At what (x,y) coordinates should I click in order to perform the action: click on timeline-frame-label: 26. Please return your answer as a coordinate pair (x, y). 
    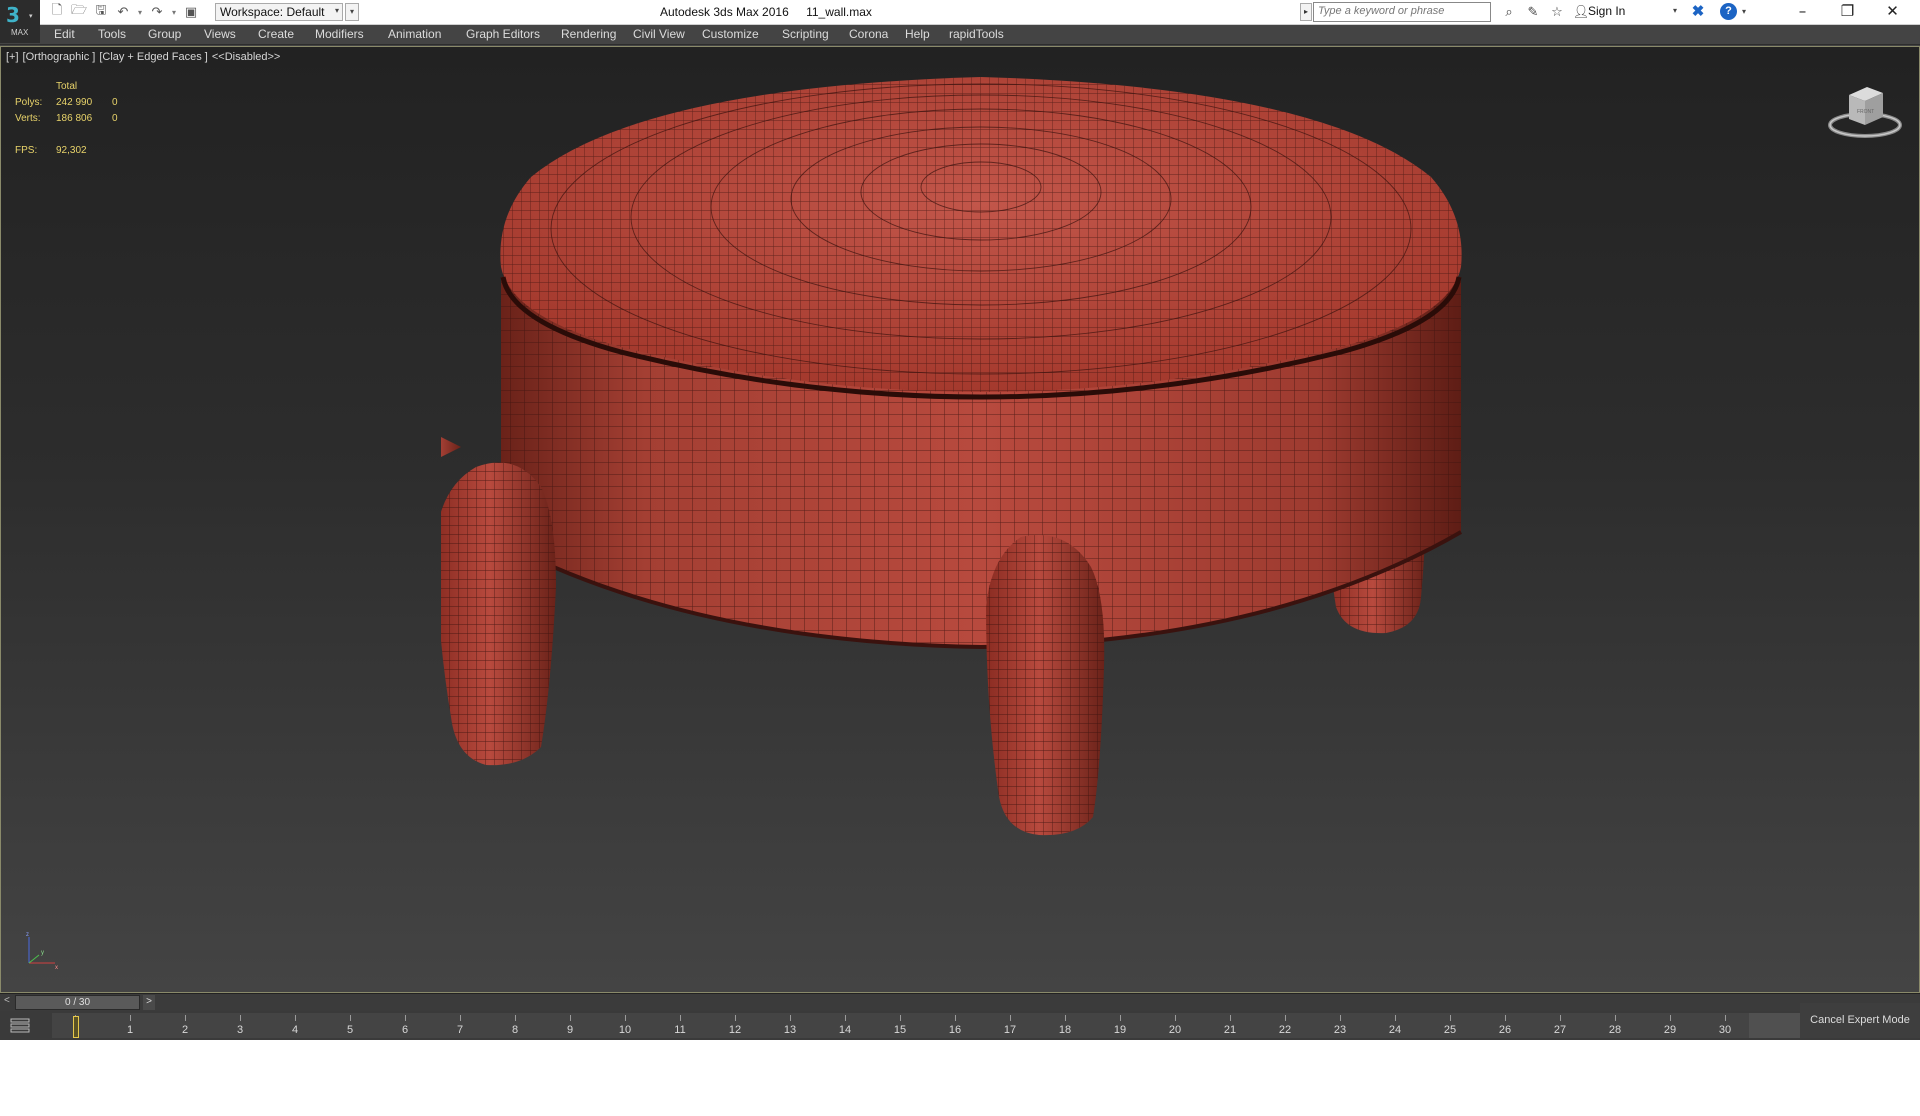
    Looking at the image, I should click on (1505, 1030).